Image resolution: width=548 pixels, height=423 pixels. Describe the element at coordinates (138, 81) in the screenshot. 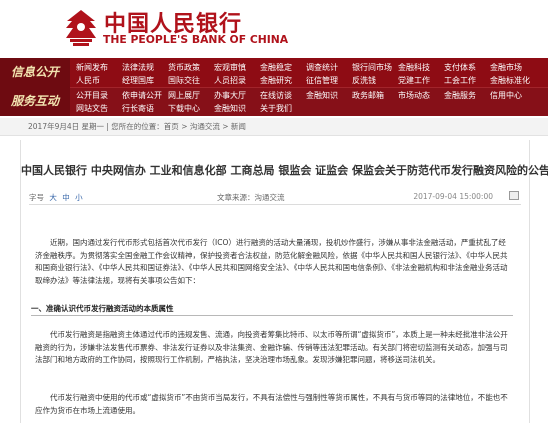

I see `nav-link: 经理国库` at that location.